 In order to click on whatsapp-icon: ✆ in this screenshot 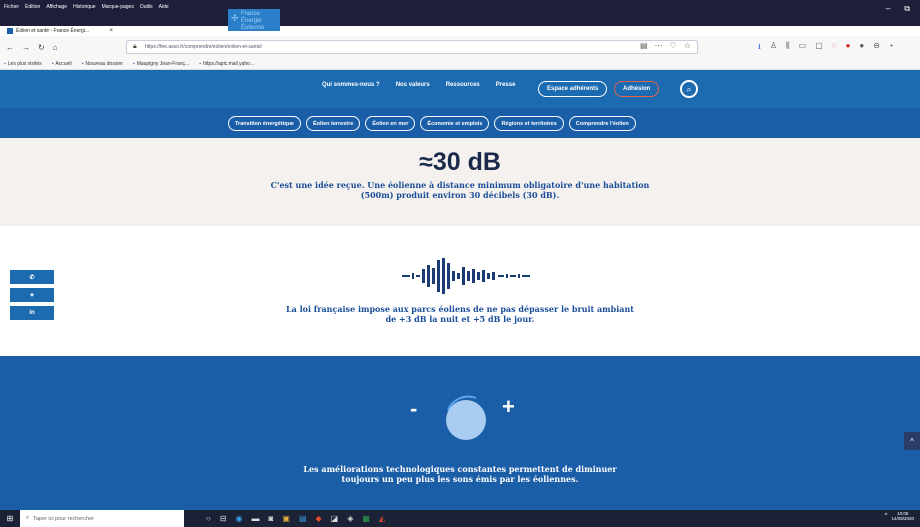, I will do `click(32, 277)`.